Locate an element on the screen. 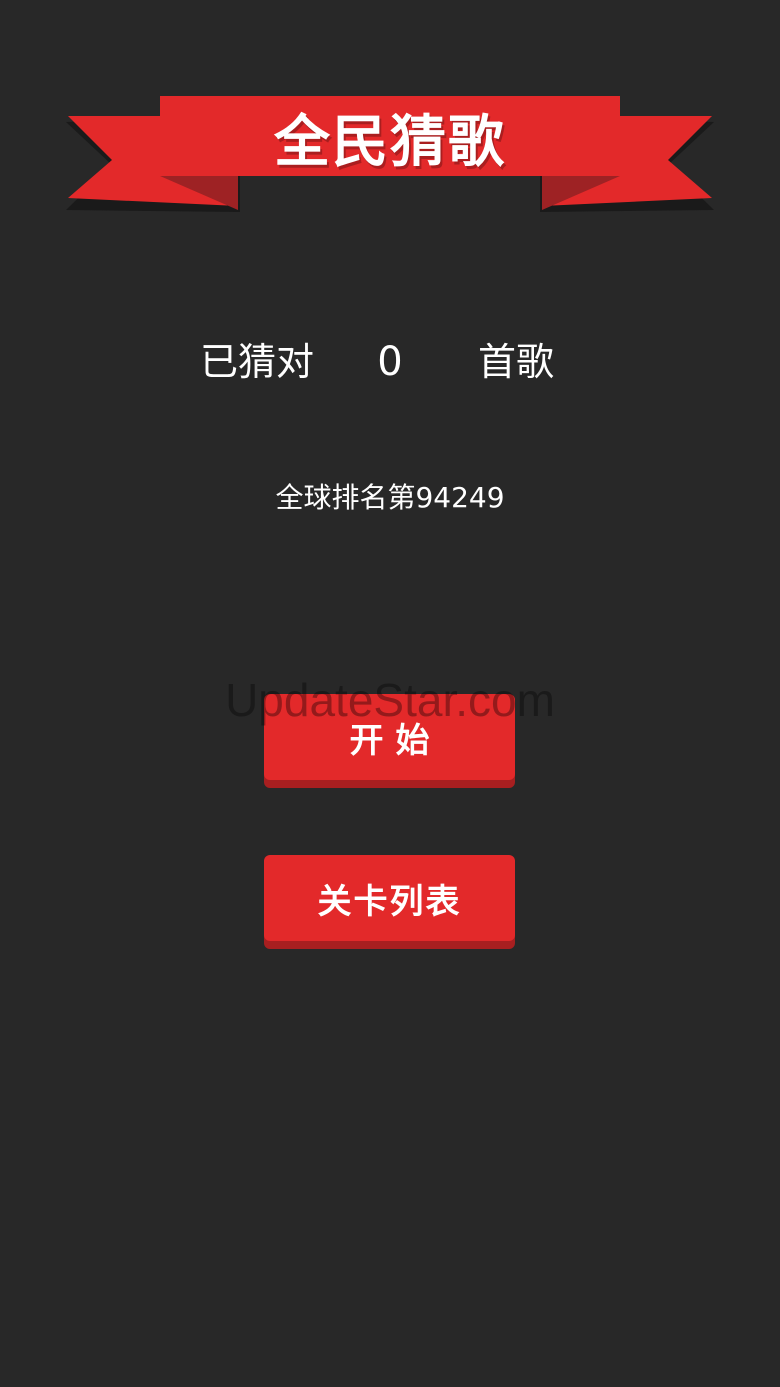  game-title: 全民猜歌 is located at coordinates (390, 142).